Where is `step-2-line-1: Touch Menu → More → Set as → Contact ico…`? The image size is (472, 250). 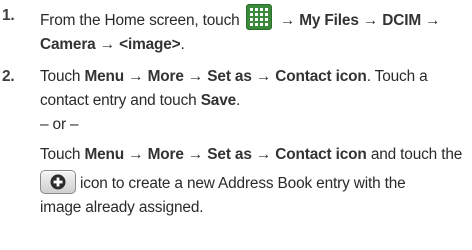
step-2-line-1: Touch Menu → More → Set as → Contact ico… is located at coordinates (256, 77).